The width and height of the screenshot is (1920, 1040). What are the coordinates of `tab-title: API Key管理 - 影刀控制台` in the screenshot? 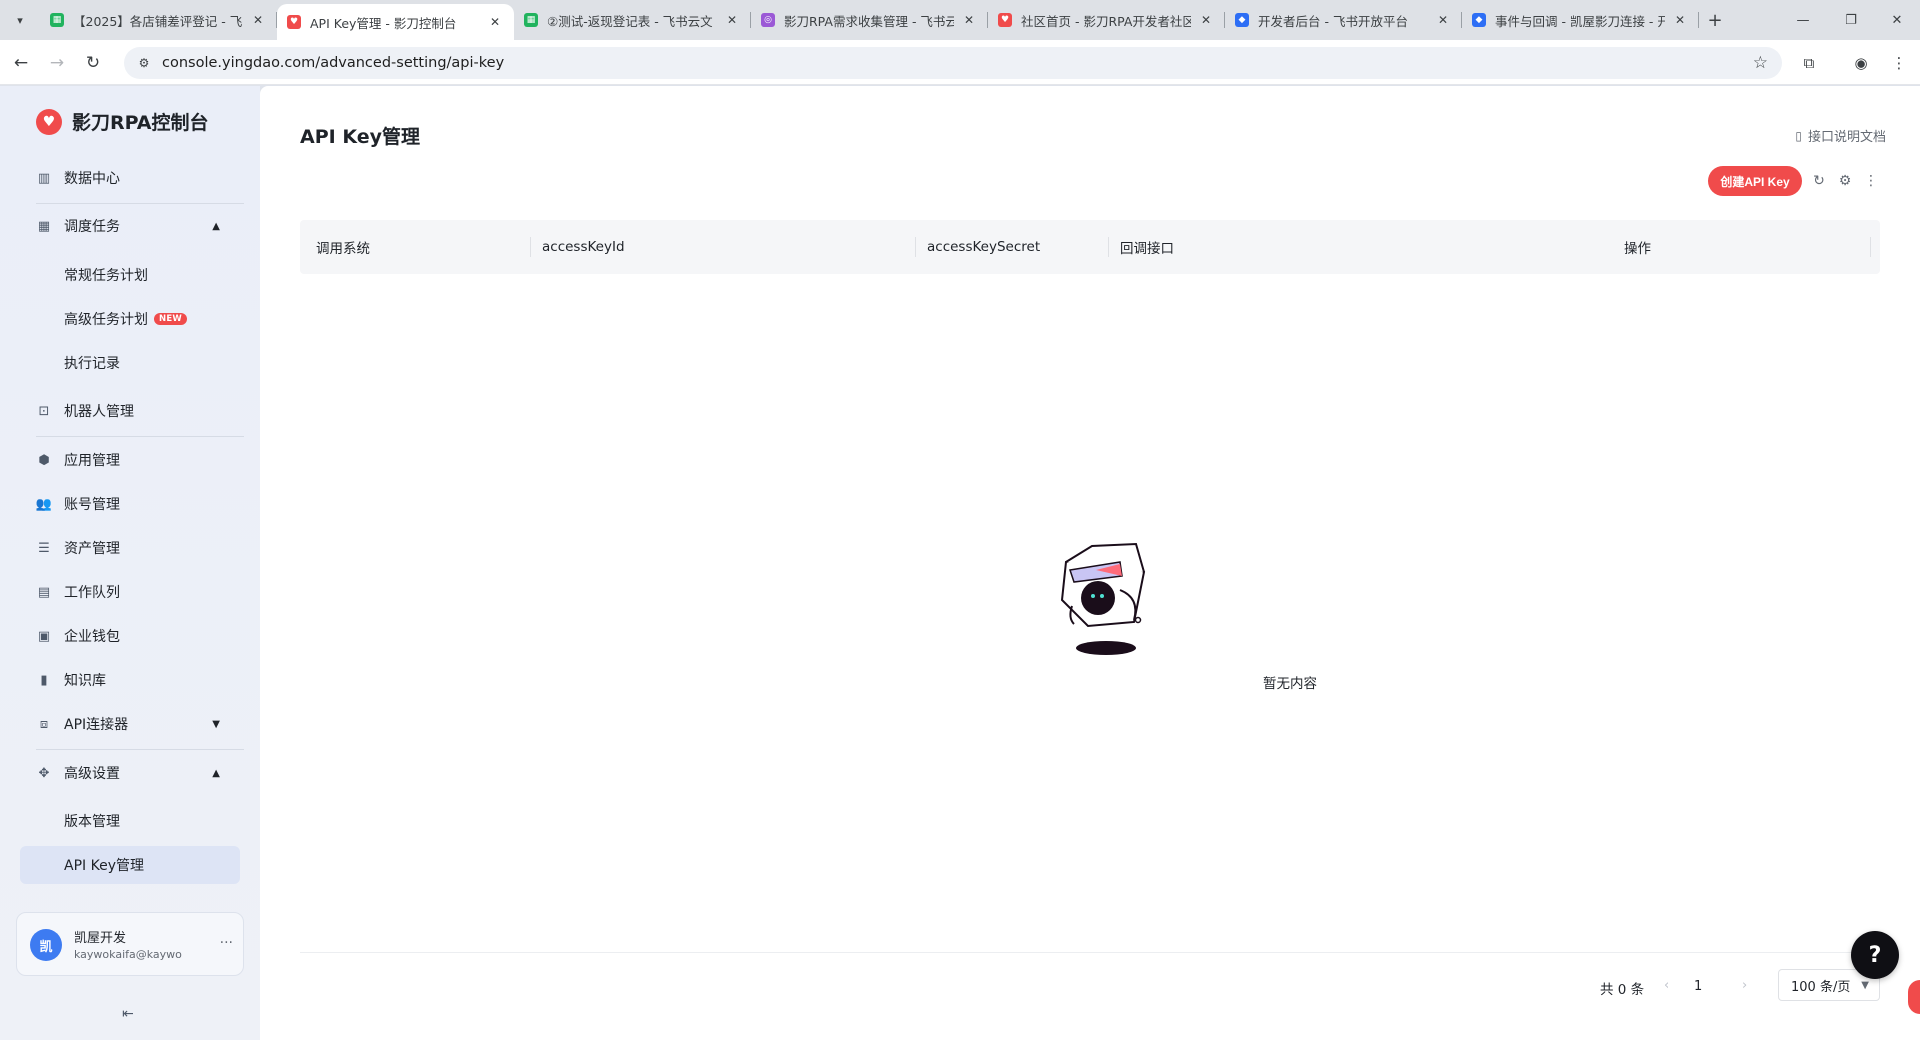 It's located at (383, 23).